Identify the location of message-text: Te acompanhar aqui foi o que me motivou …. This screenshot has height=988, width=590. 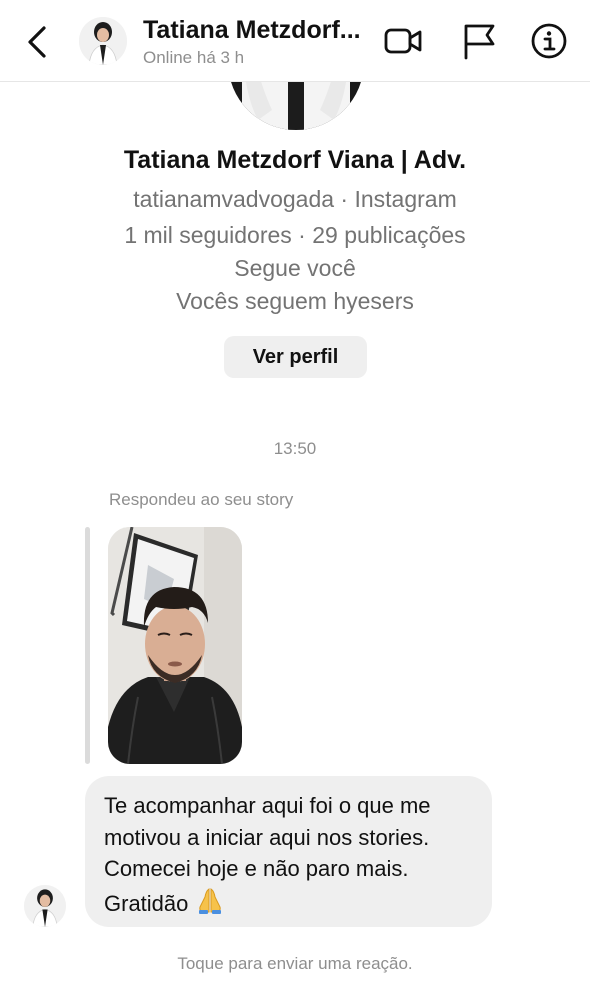
(290, 856).